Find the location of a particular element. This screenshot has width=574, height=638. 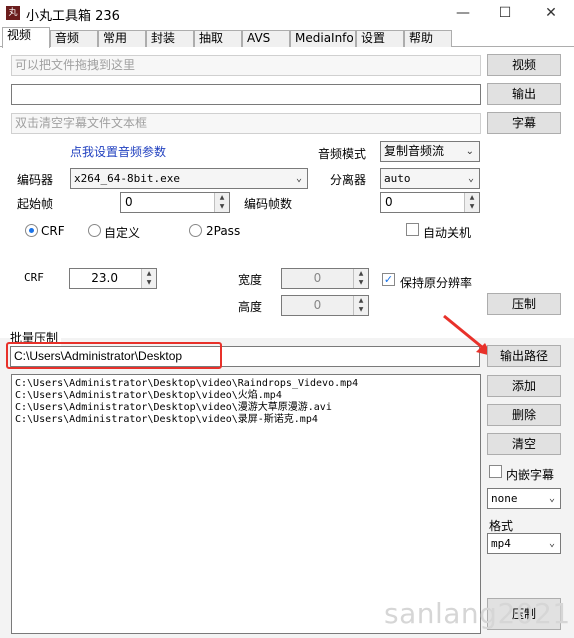

width-label: 宽度 is located at coordinates (250, 280).